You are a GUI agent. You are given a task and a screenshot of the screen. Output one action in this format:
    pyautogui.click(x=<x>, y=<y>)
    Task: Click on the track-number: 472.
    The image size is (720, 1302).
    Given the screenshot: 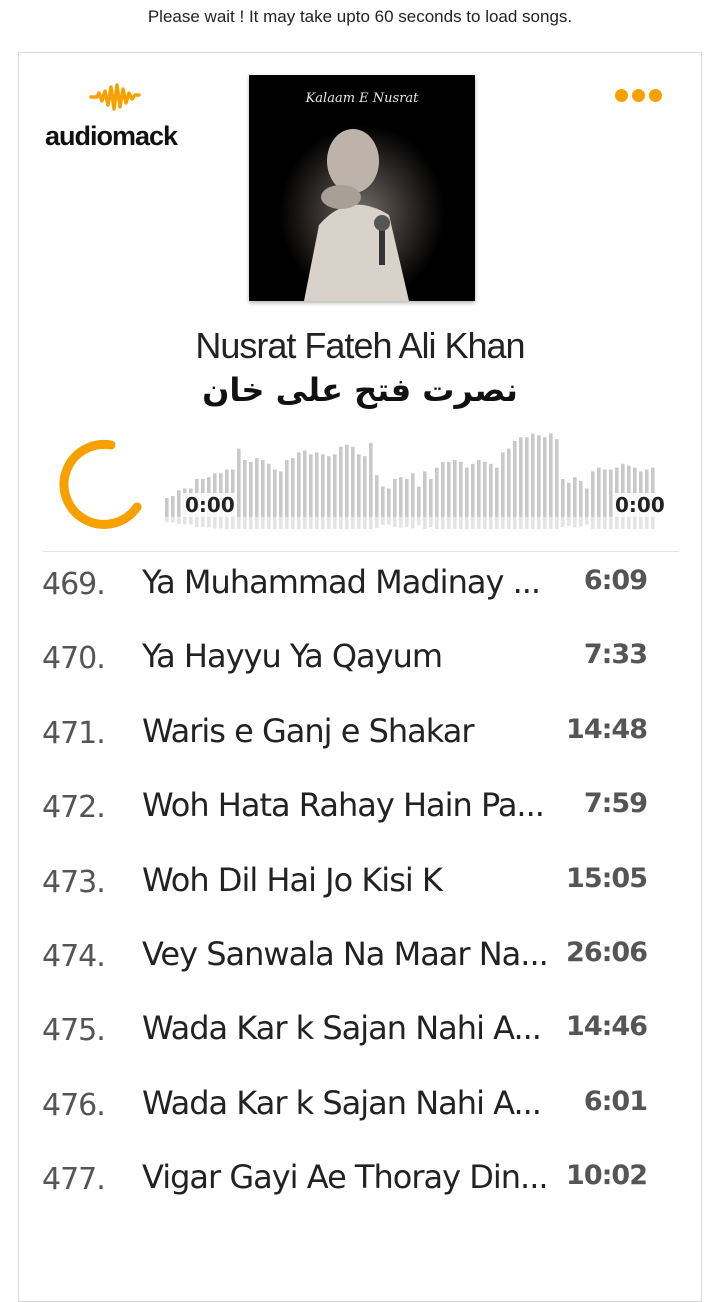 What is the action you would take?
    pyautogui.click(x=74, y=808)
    